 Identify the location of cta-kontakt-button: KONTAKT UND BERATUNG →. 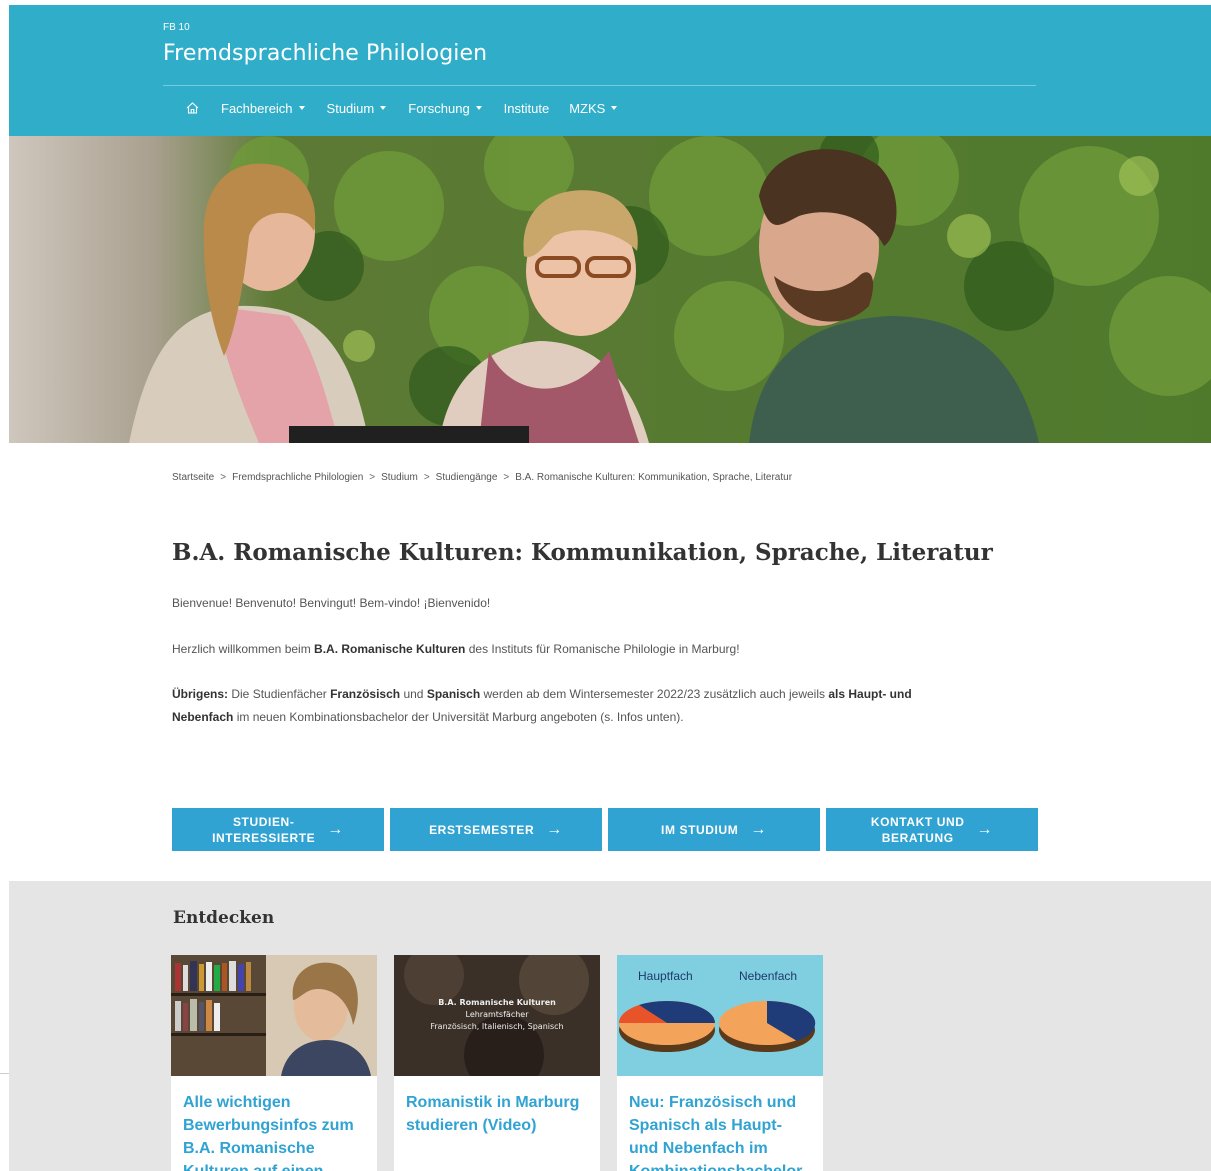
(932, 829).